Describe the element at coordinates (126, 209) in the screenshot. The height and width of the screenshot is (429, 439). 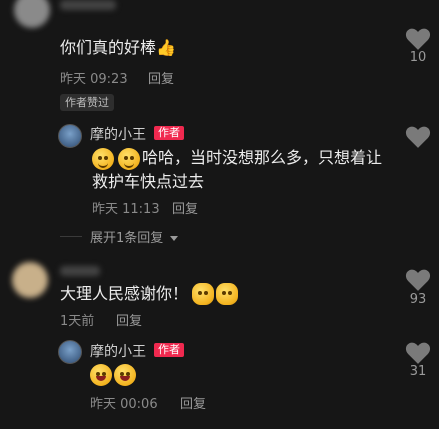
I see `reply-time: 昨天 11:13` at that location.